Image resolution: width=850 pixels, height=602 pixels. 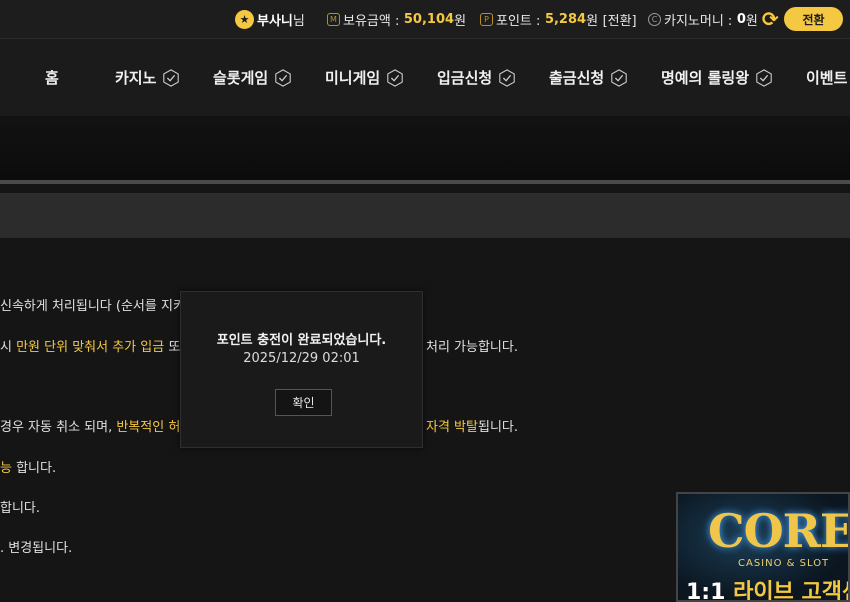 What do you see at coordinates (425, 215) in the screenshot?
I see `section-title-bar` at bounding box center [425, 215].